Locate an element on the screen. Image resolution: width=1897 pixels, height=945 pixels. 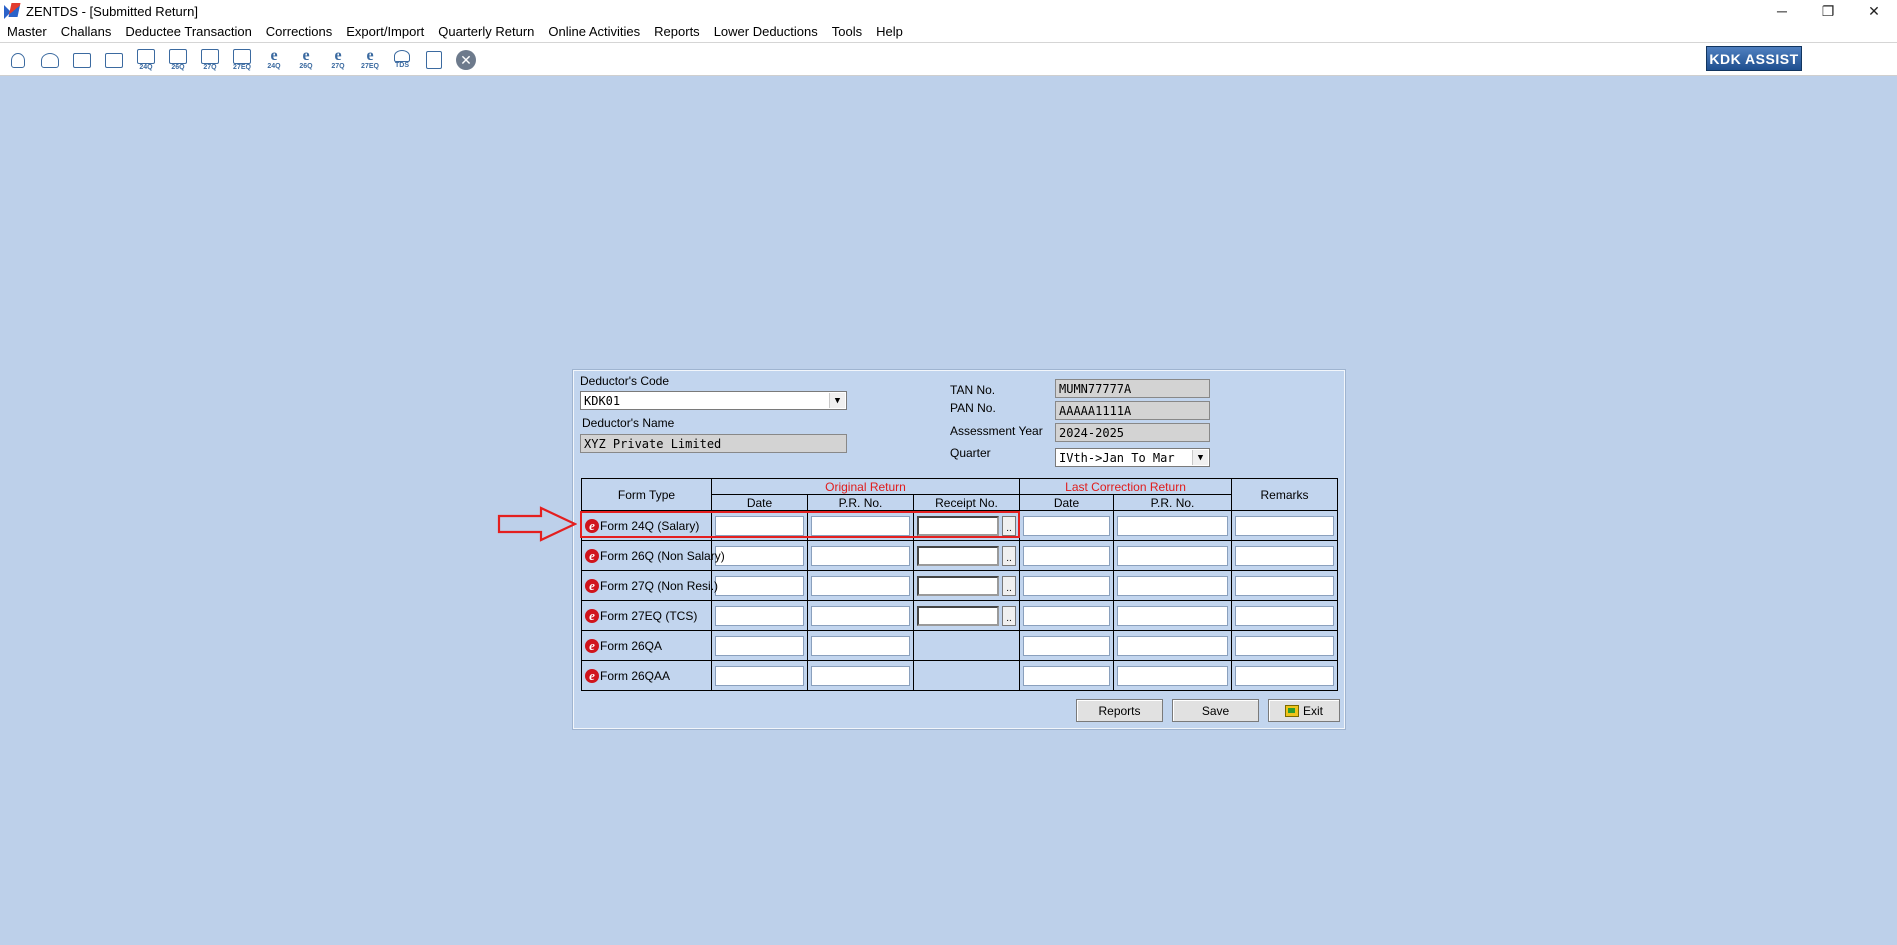
menu-export-import: Export/Import is located at coordinates (385, 32).